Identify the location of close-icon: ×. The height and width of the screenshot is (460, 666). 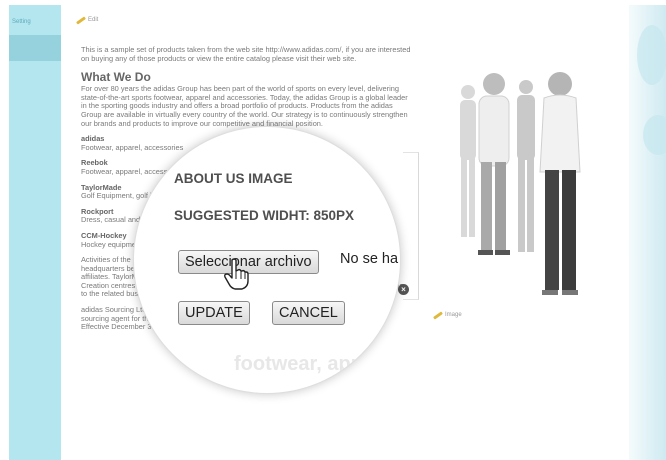
(403, 289).